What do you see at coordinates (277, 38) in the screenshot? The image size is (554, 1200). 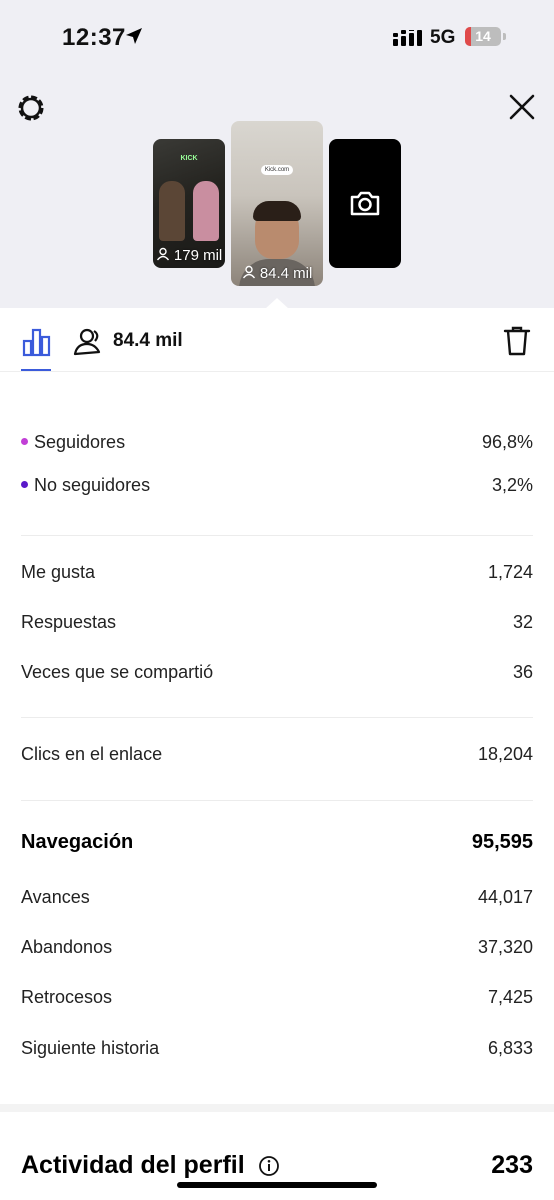 I see `status-bar: 12:37 5G 14` at bounding box center [277, 38].